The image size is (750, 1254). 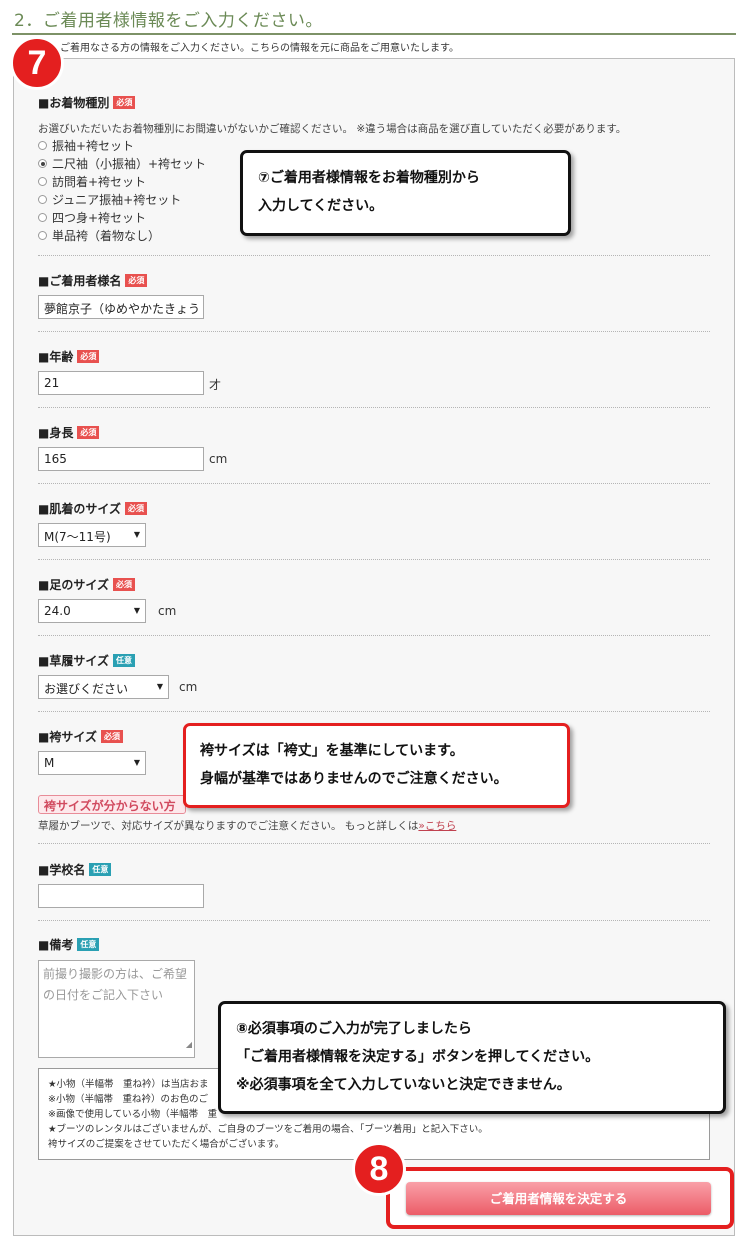 What do you see at coordinates (369, 178) in the screenshot?
I see `callout-text: ⑦ご着用者様情報をお着物種別から` at bounding box center [369, 178].